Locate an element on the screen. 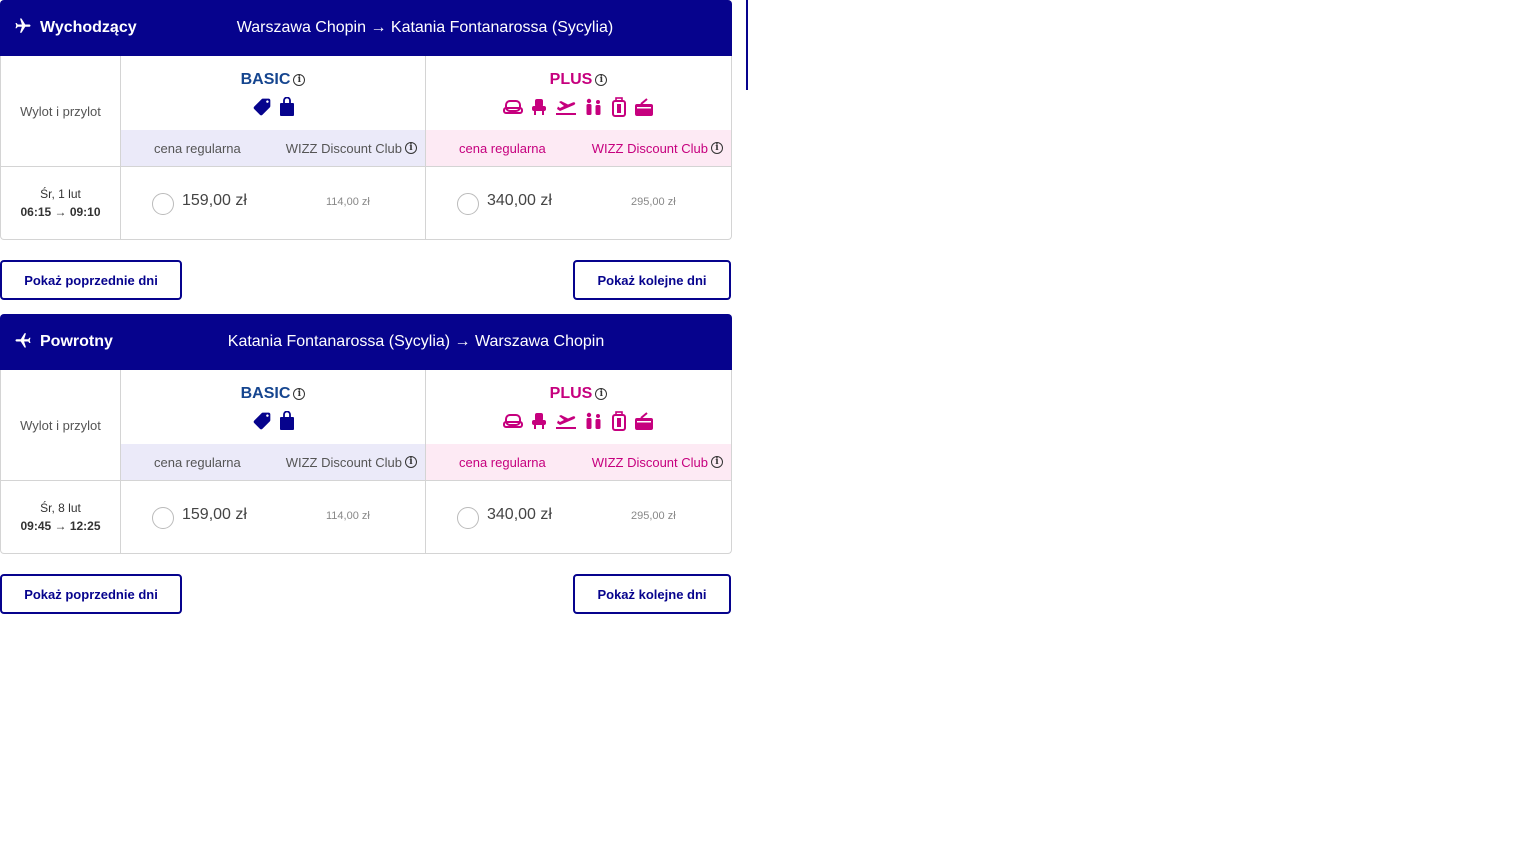 Image resolution: width=1536 pixels, height=864 pixels. flight-date-time: Śr, 1 lut 06:15 → 09:10 is located at coordinates (61, 203).